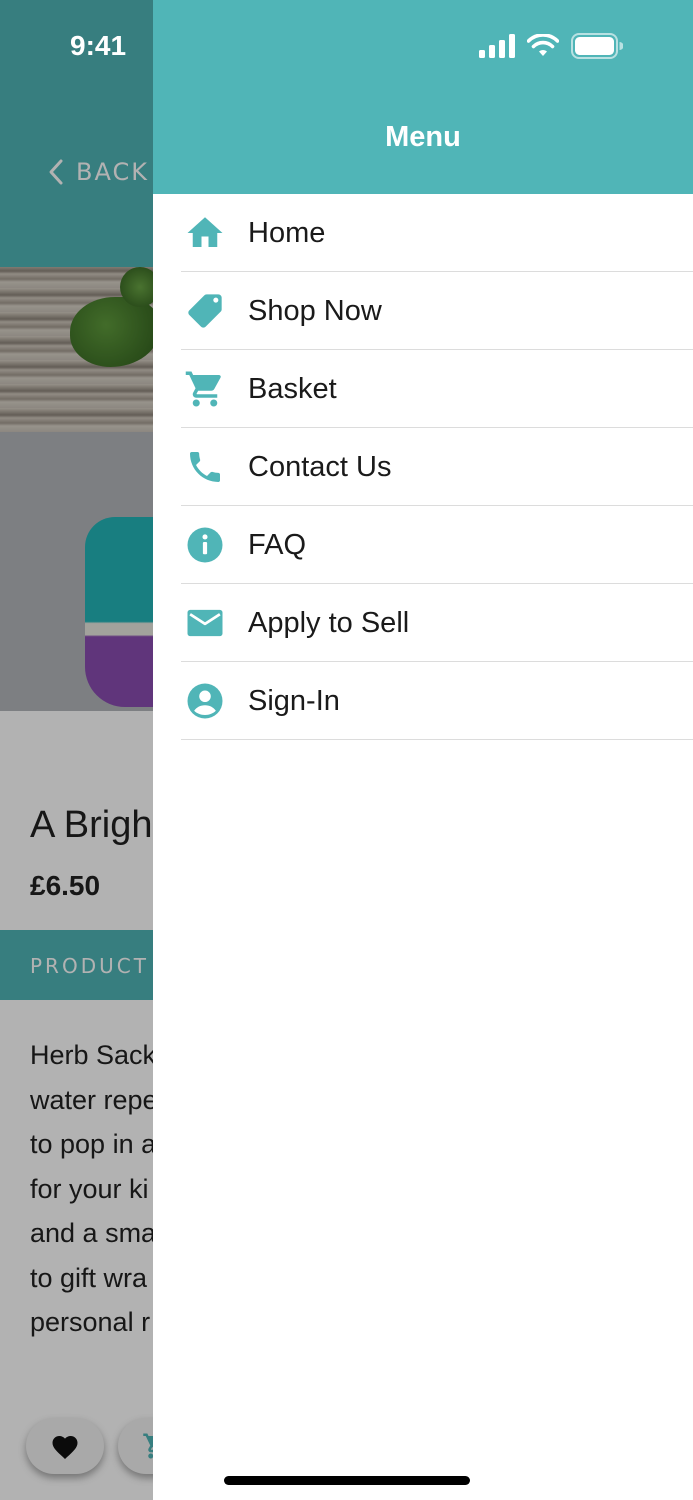 The image size is (693, 1500). What do you see at coordinates (205, 545) in the screenshot?
I see `info-icon` at bounding box center [205, 545].